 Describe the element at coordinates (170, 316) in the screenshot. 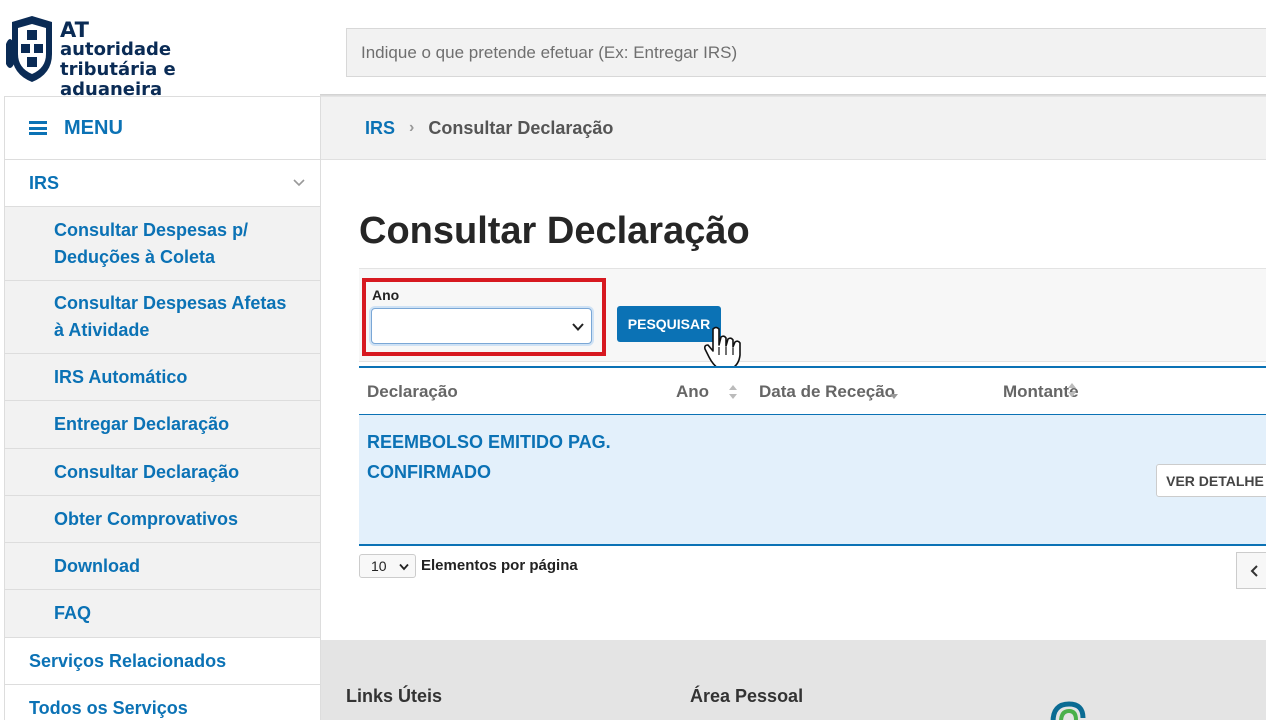

I see `sidebar-item-label: Consultar Despesas Afetas à Atividade` at that location.